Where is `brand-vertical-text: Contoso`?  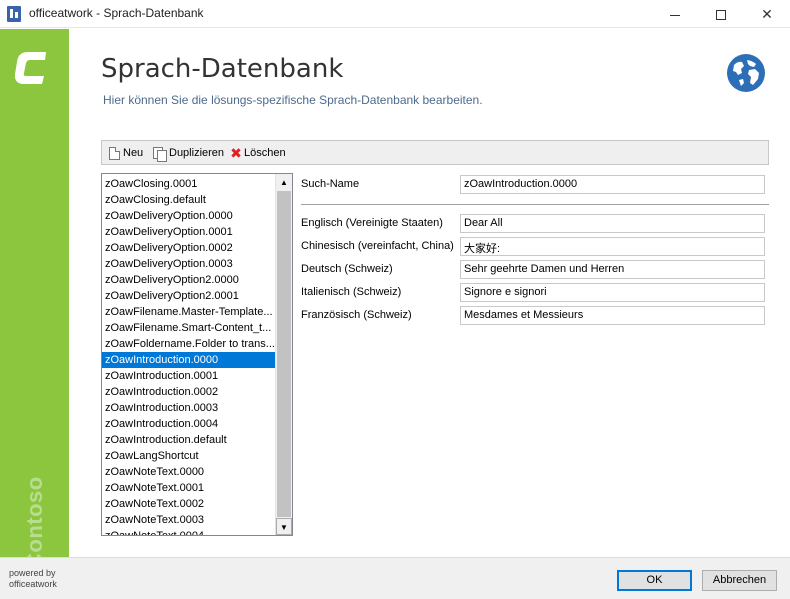 brand-vertical-text: Contoso is located at coordinates (34, 522).